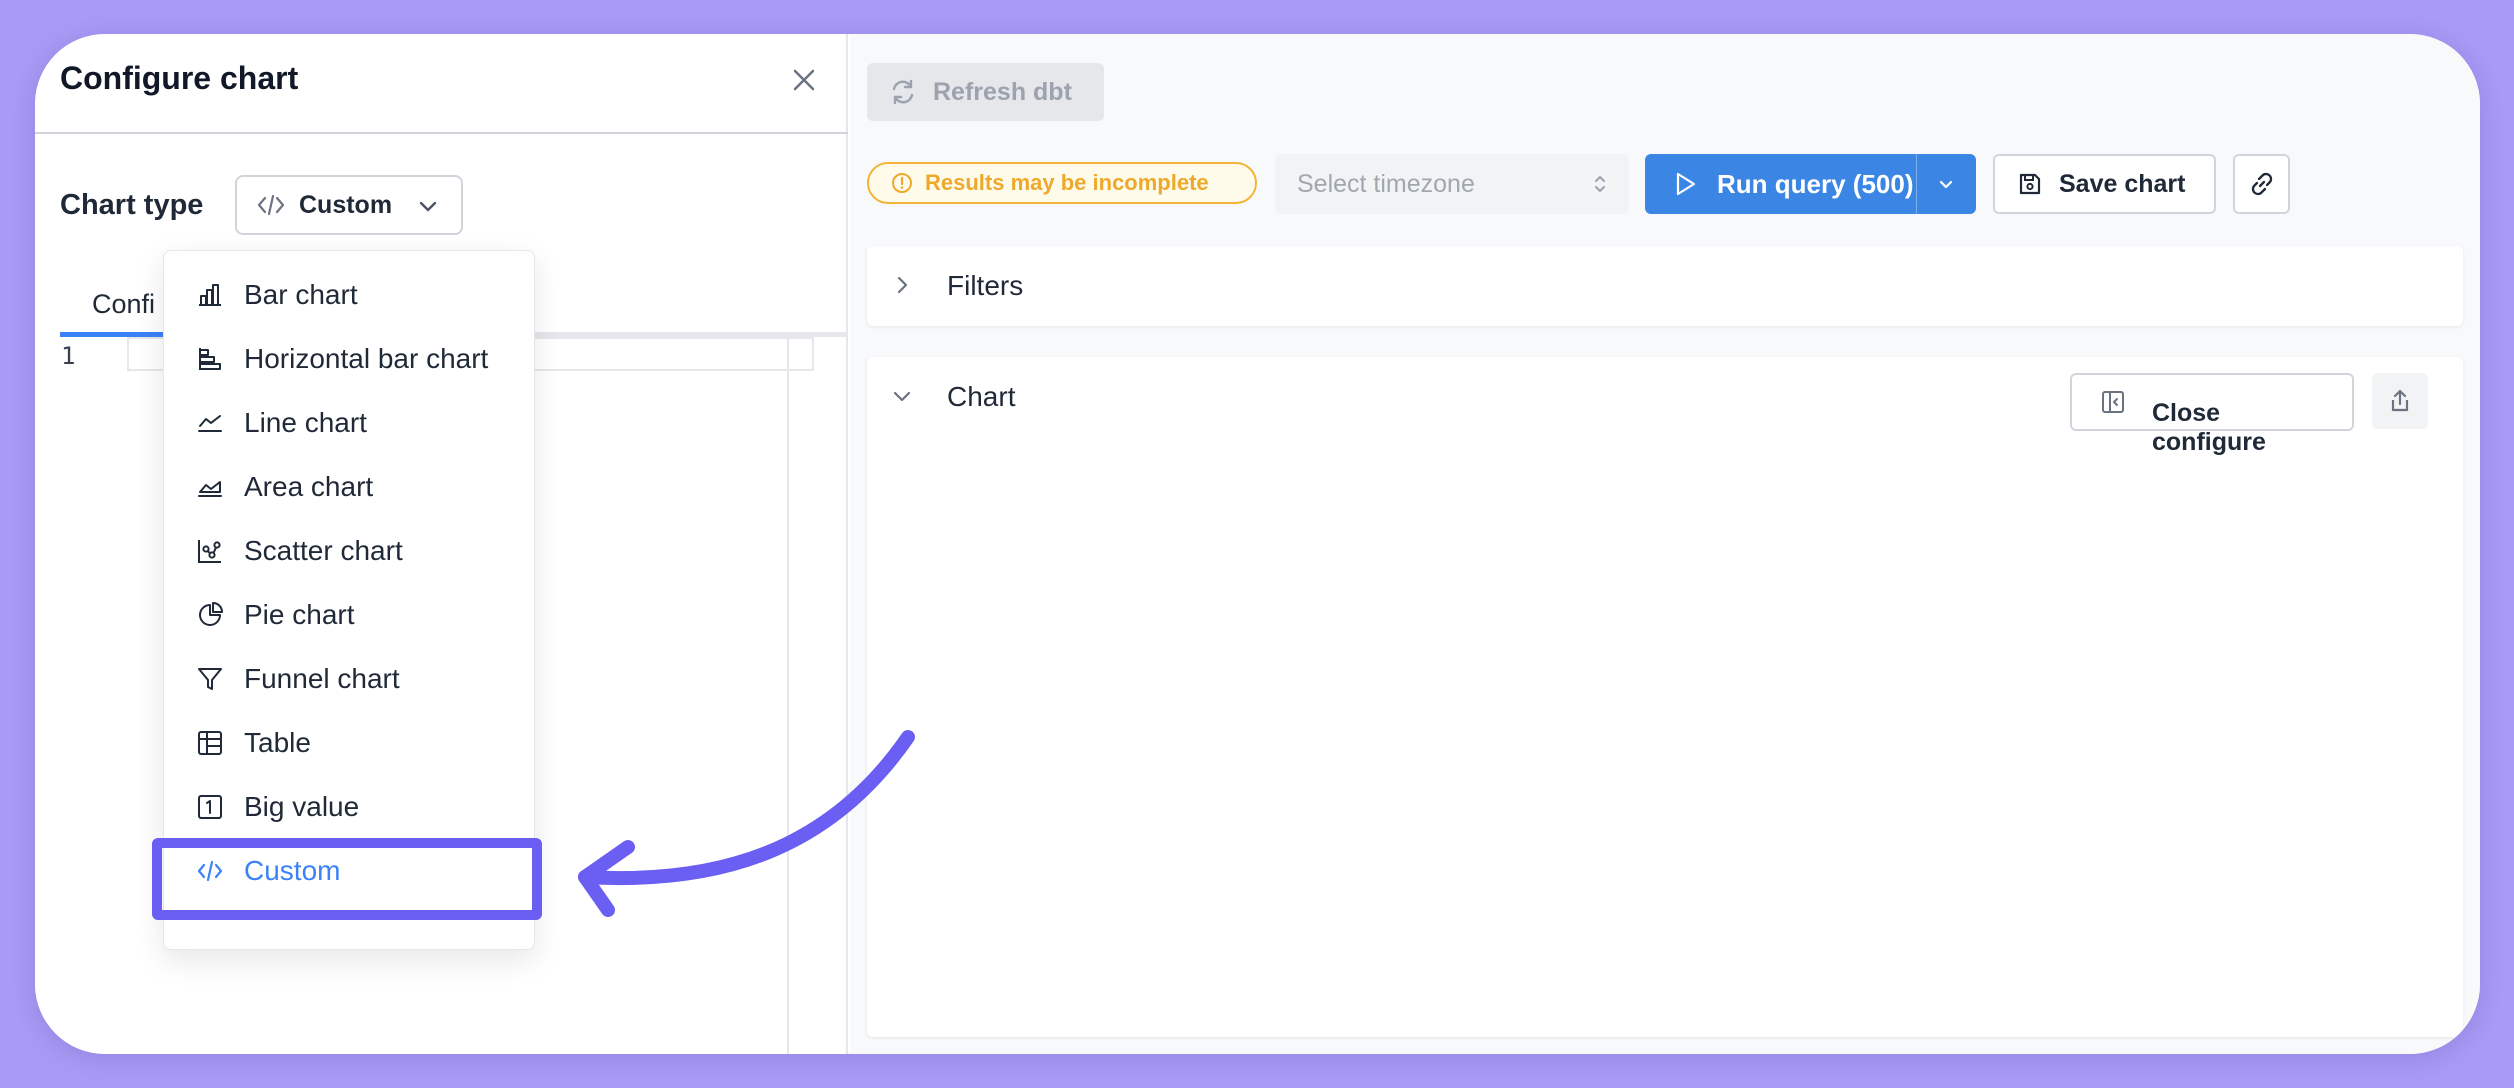  What do you see at coordinates (210, 743) in the screenshot?
I see `table-icon` at bounding box center [210, 743].